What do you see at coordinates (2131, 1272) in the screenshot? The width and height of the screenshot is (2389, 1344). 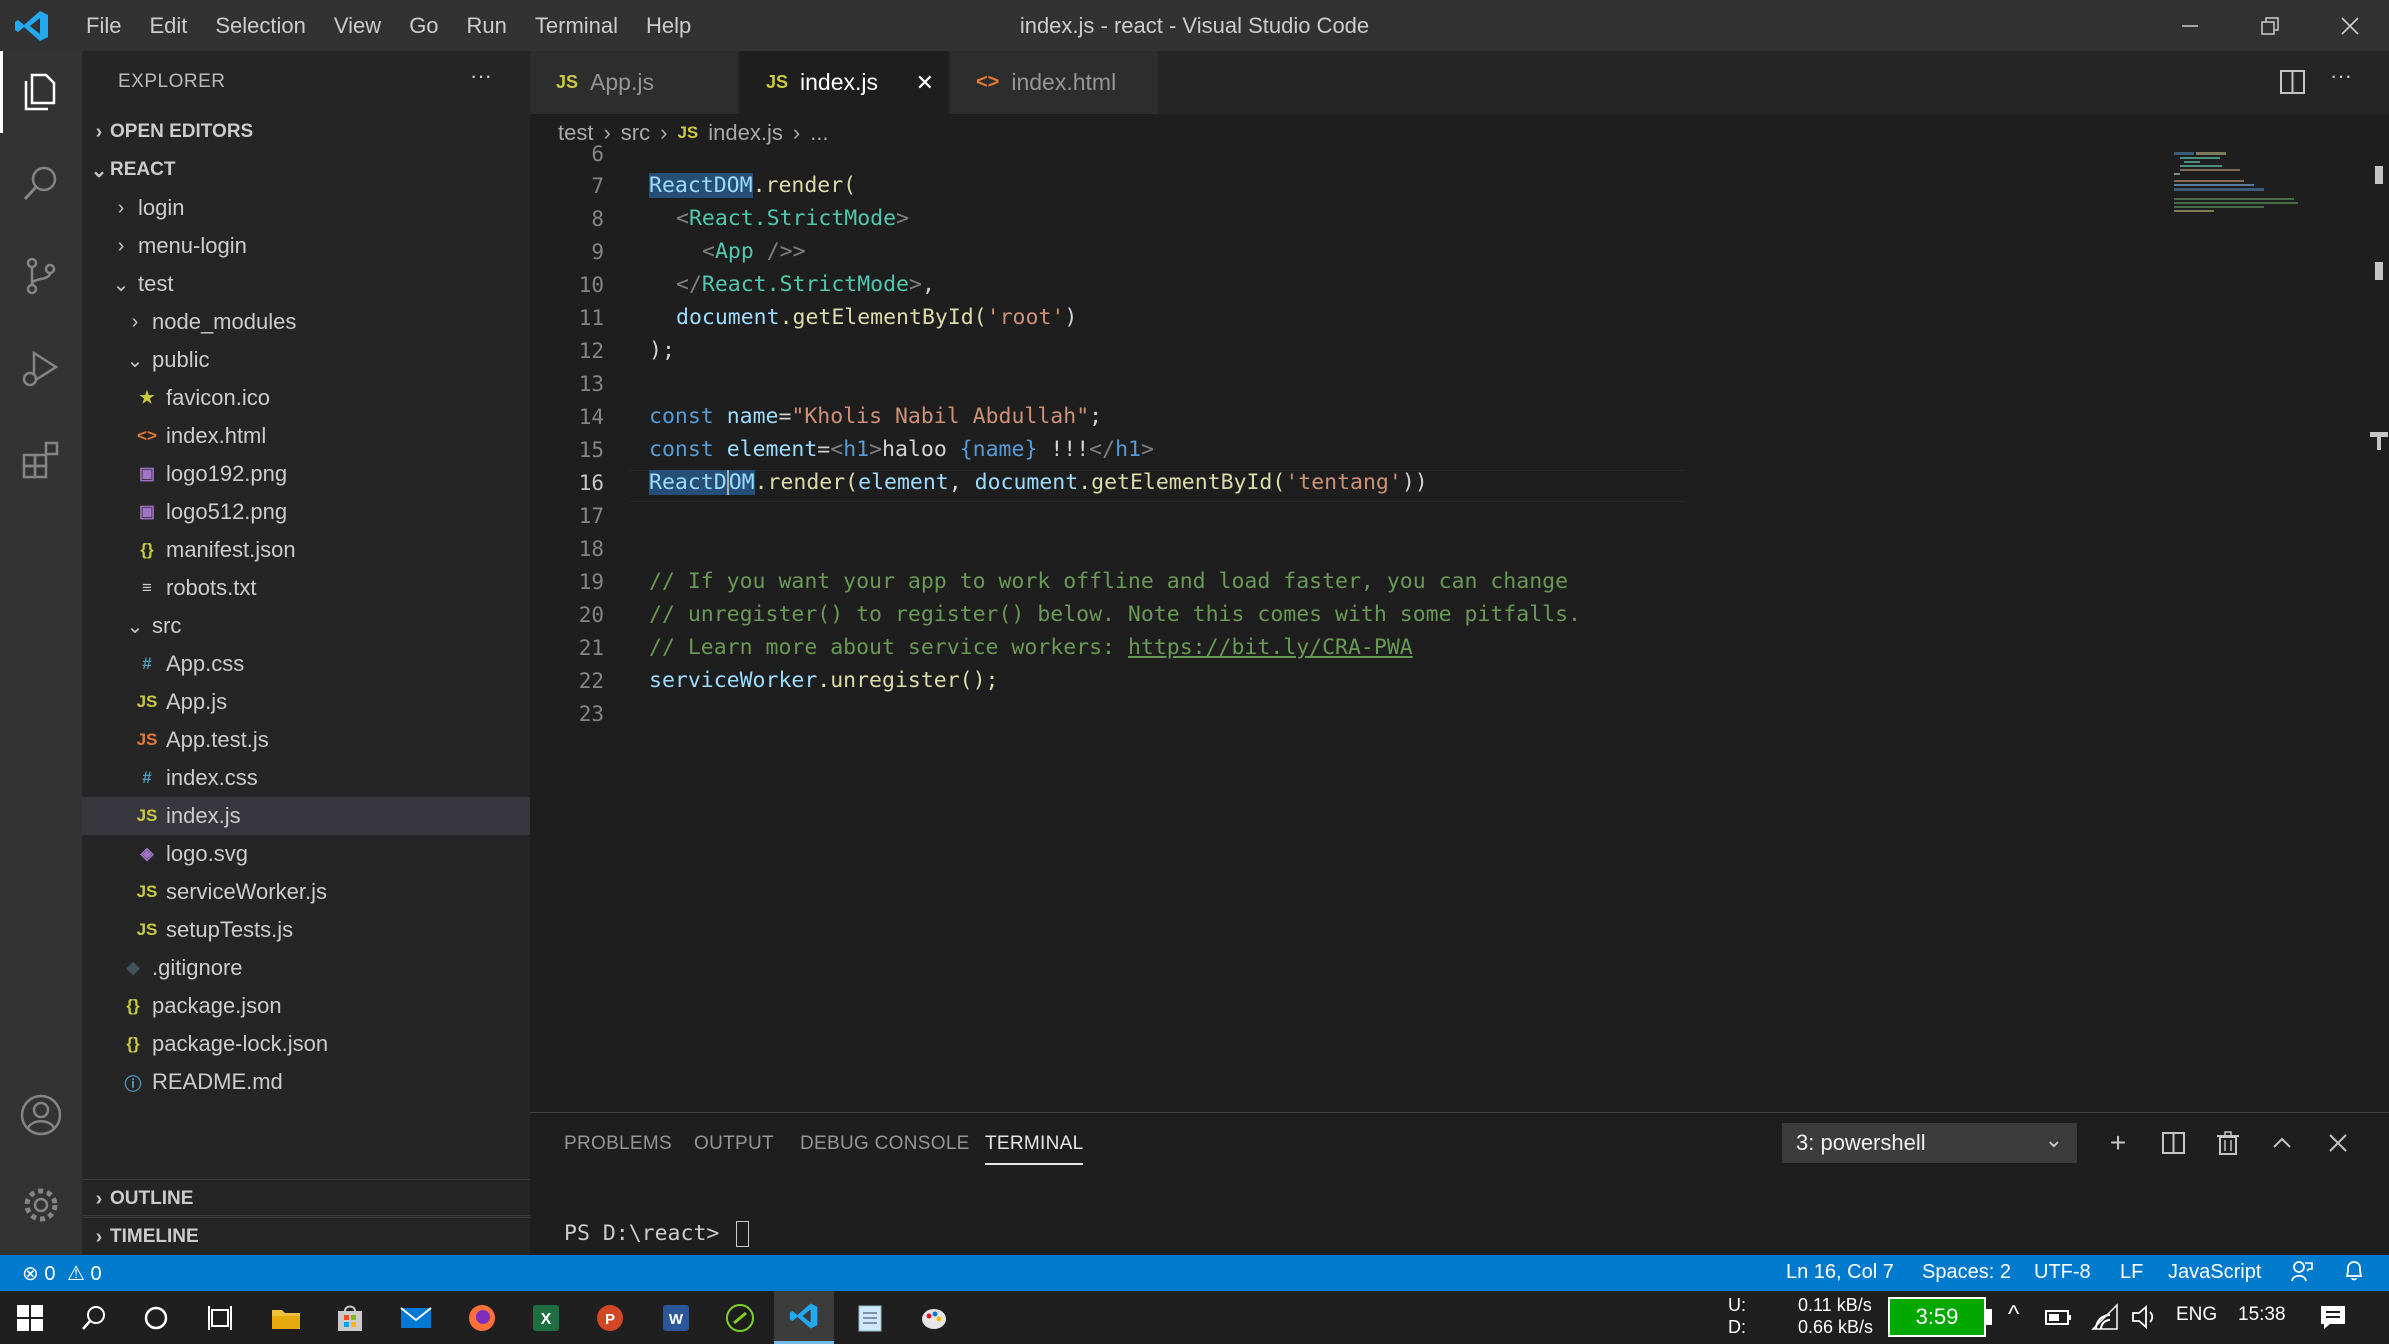 I see `end-of-line: LF` at bounding box center [2131, 1272].